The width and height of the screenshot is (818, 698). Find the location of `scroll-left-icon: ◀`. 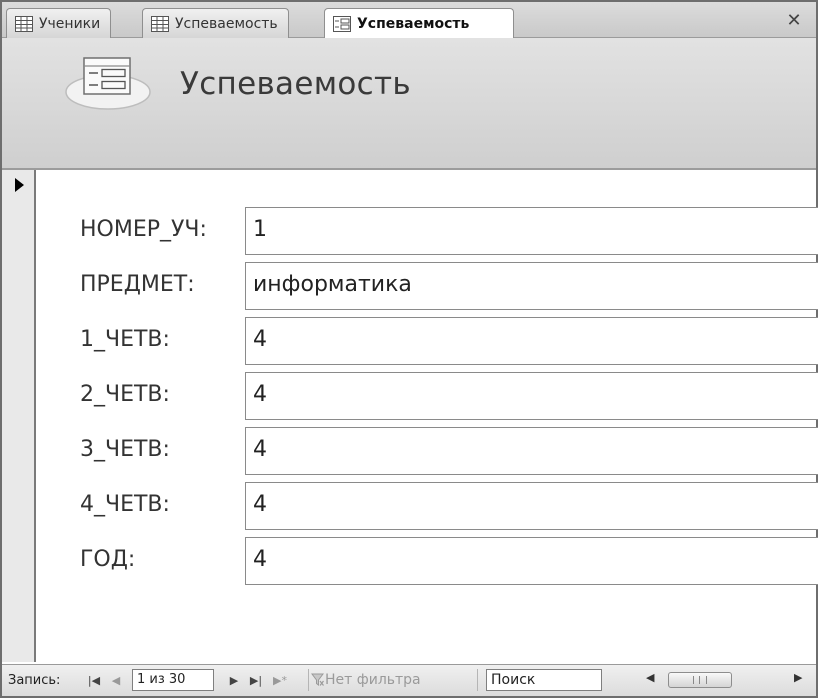

scroll-left-icon: ◀ is located at coordinates (650, 677).